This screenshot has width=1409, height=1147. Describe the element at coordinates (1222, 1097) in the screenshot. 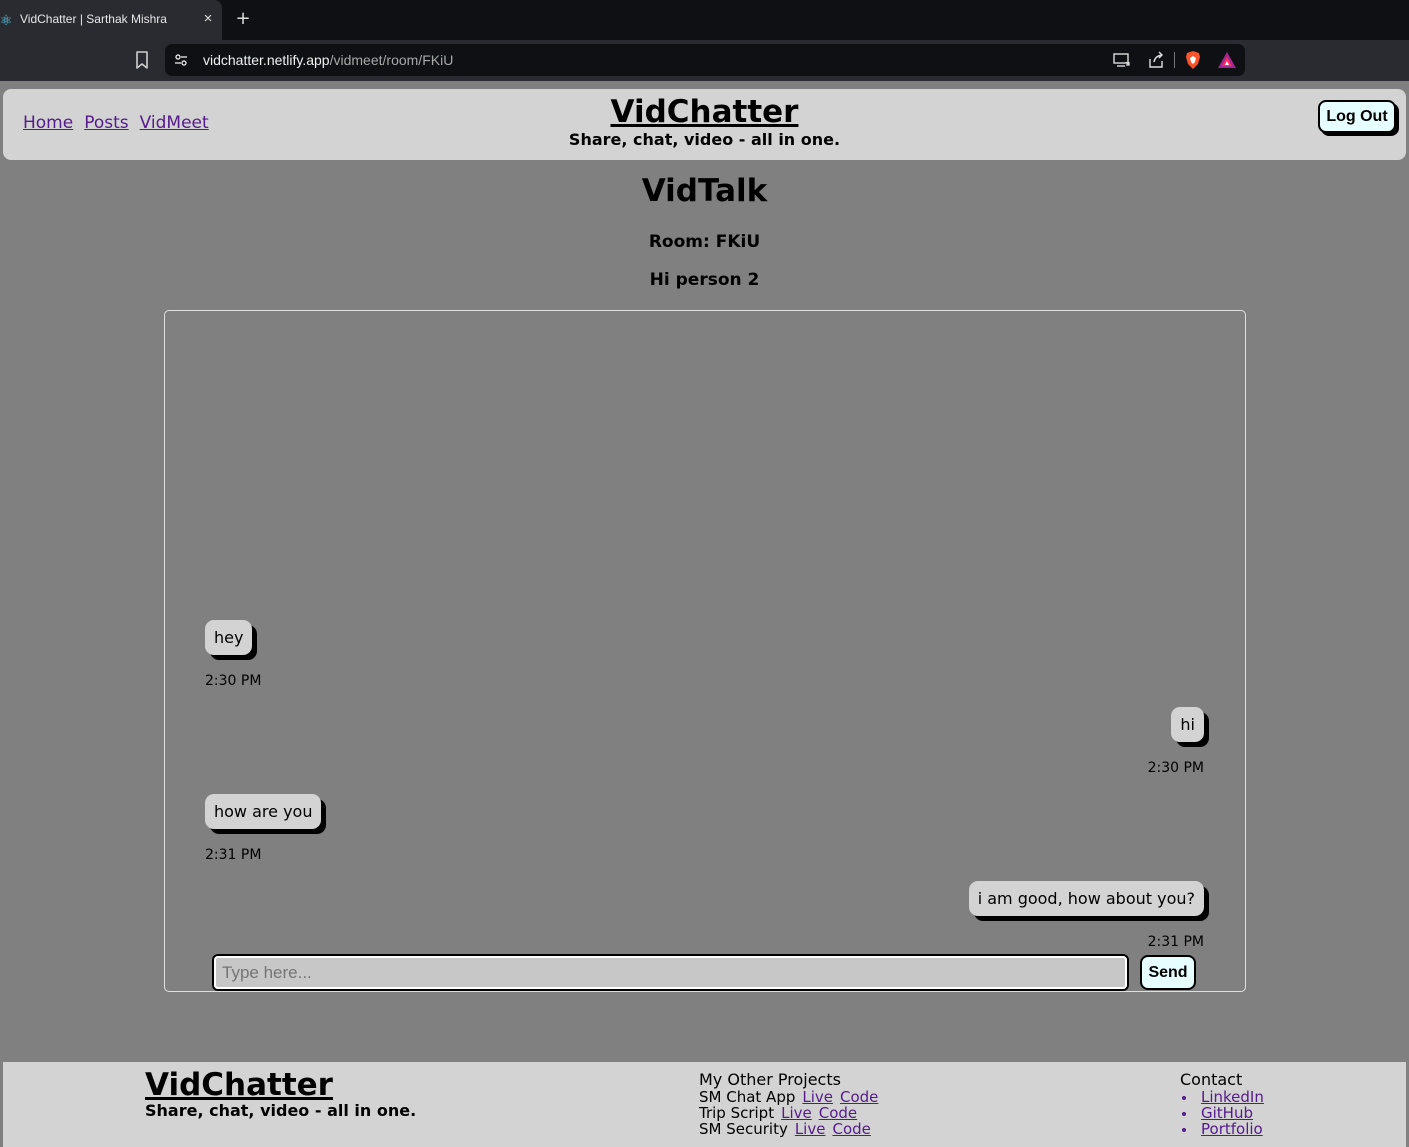

I see `contact-item: LinkedIn` at that location.